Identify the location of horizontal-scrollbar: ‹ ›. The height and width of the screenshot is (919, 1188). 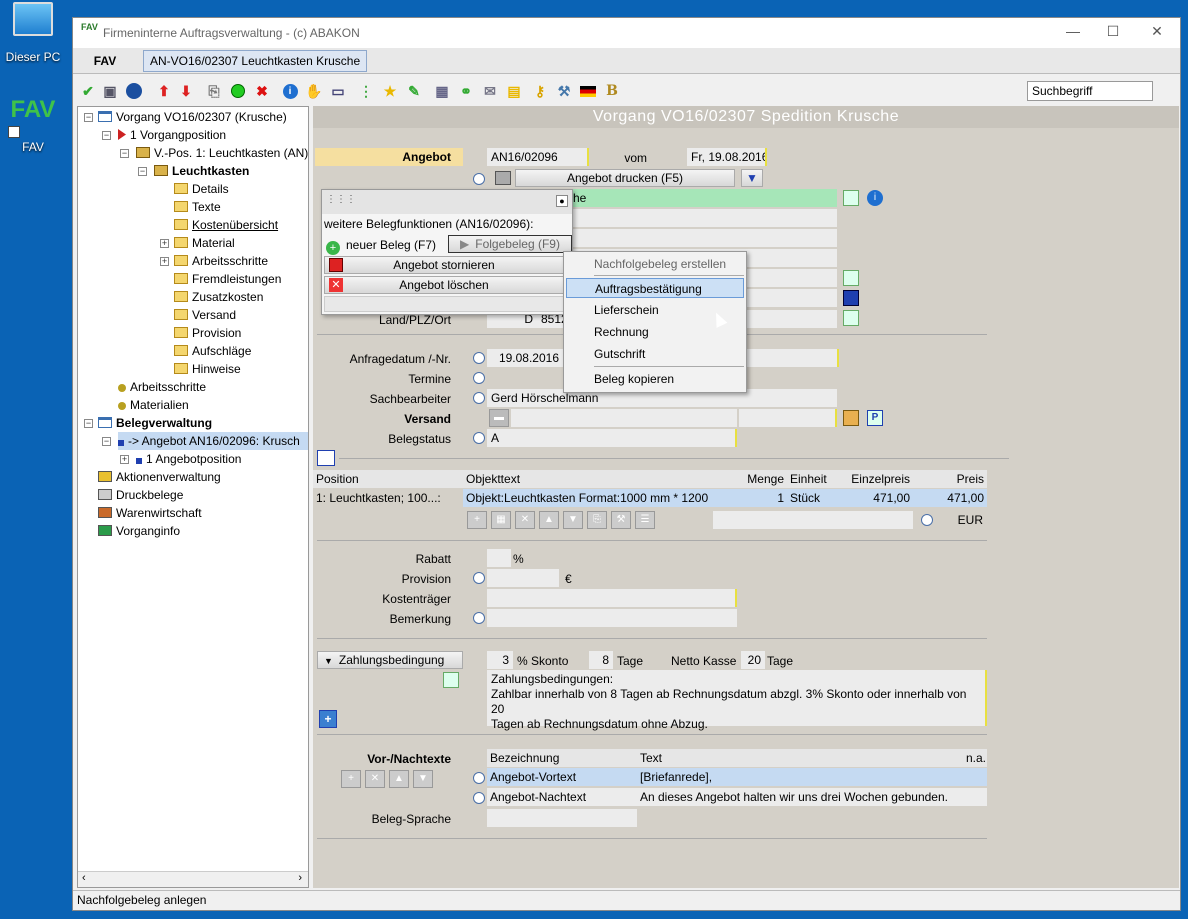
(193, 879).